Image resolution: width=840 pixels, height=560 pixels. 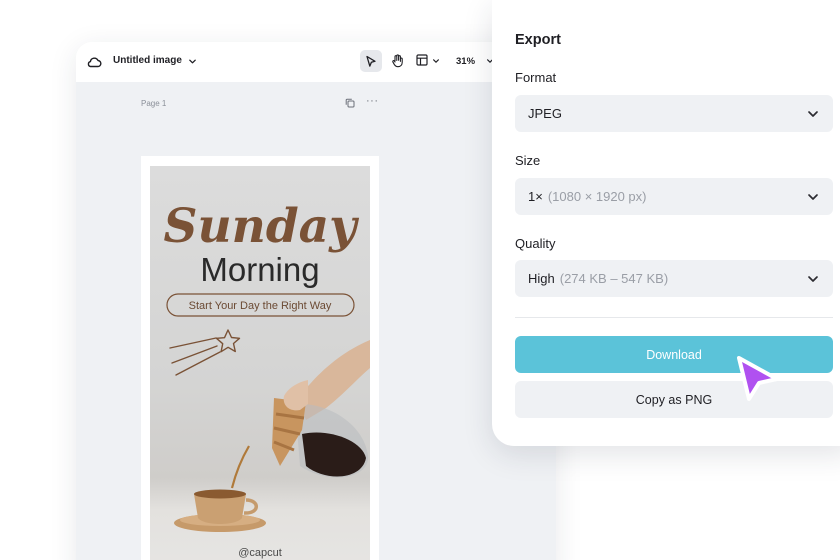 I want to click on hand-icon, so click(x=397, y=61).